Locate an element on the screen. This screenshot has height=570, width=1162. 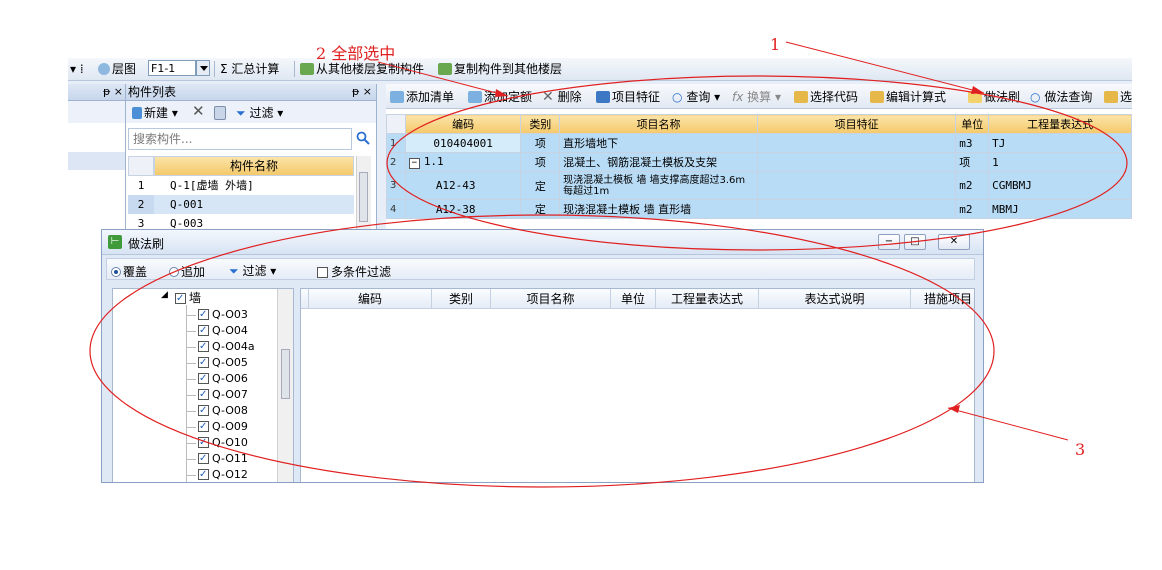
annotation-label-1: 1 is located at coordinates (775, 44).